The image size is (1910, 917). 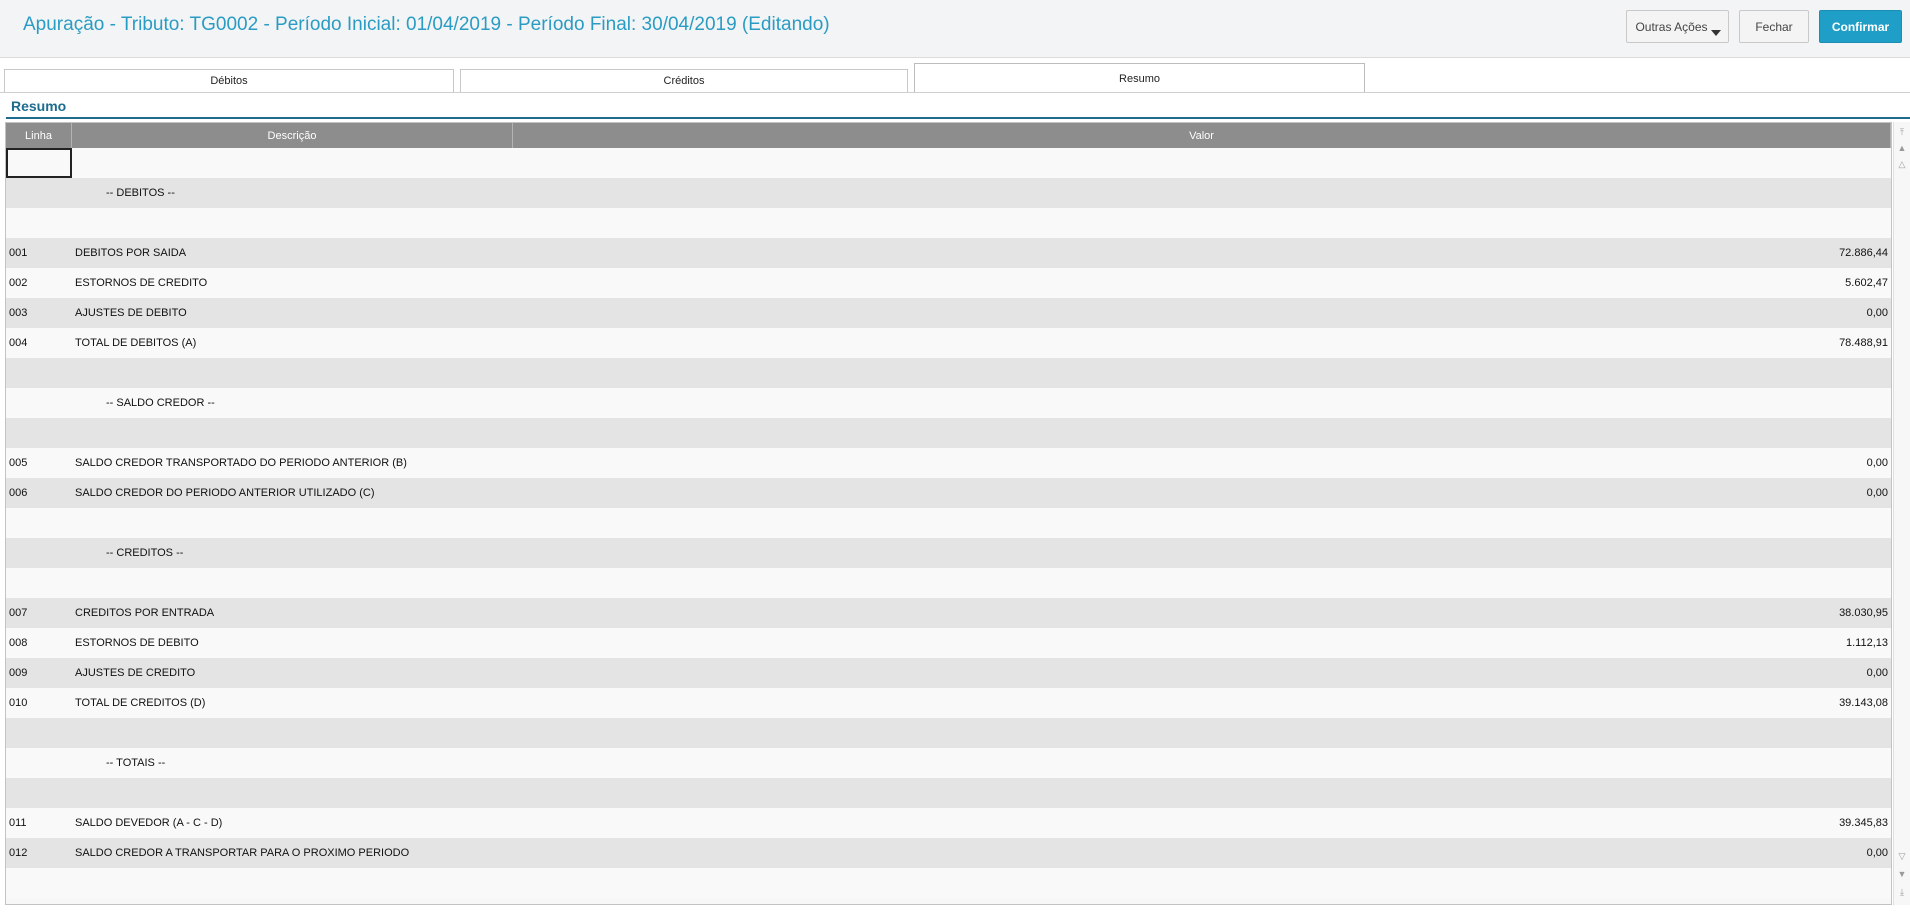 I want to click on tab-debitos: Débitos, so click(x=229, y=80).